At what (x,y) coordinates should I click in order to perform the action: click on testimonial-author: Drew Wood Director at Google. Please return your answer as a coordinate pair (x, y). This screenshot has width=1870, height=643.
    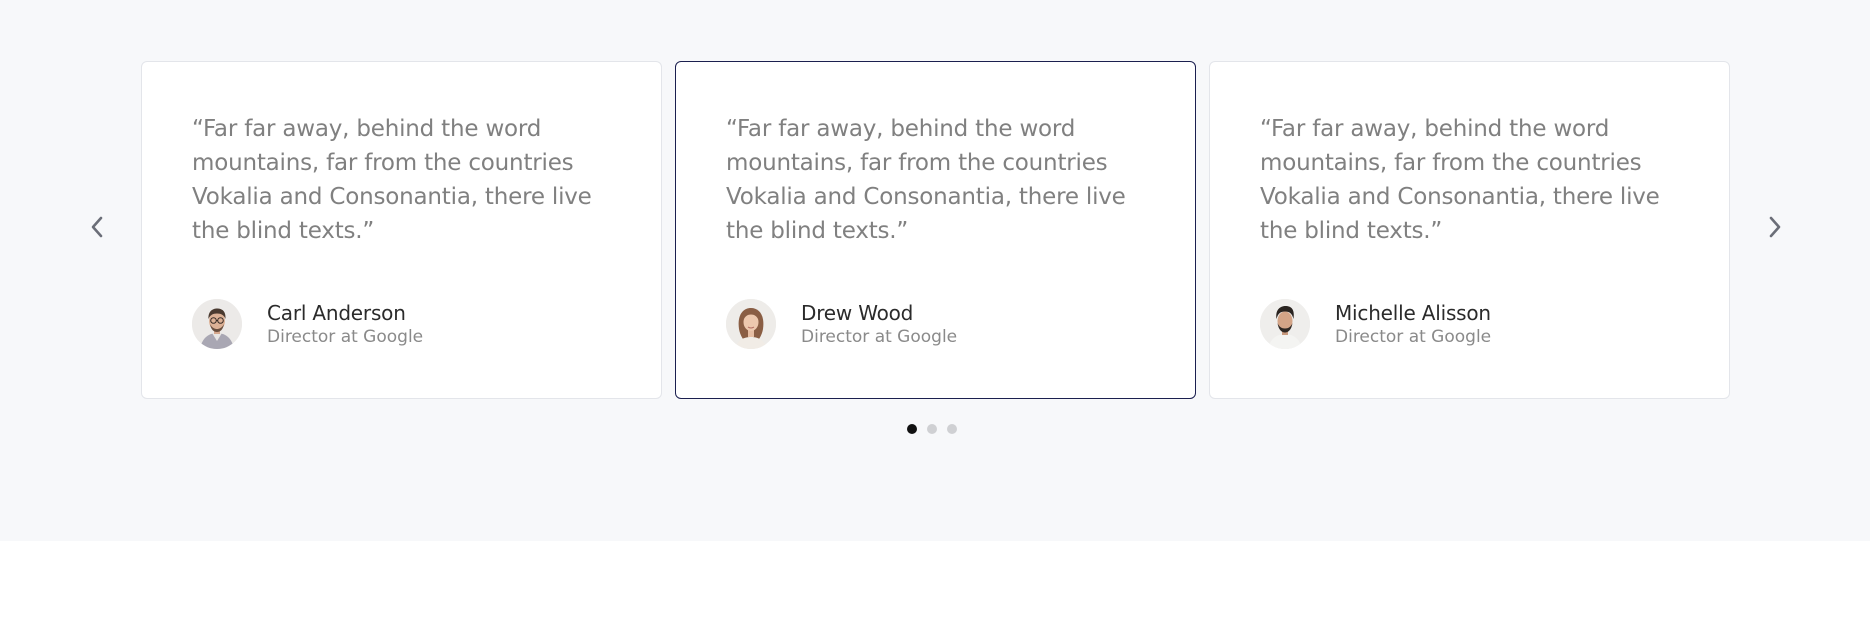
    Looking at the image, I should click on (841, 324).